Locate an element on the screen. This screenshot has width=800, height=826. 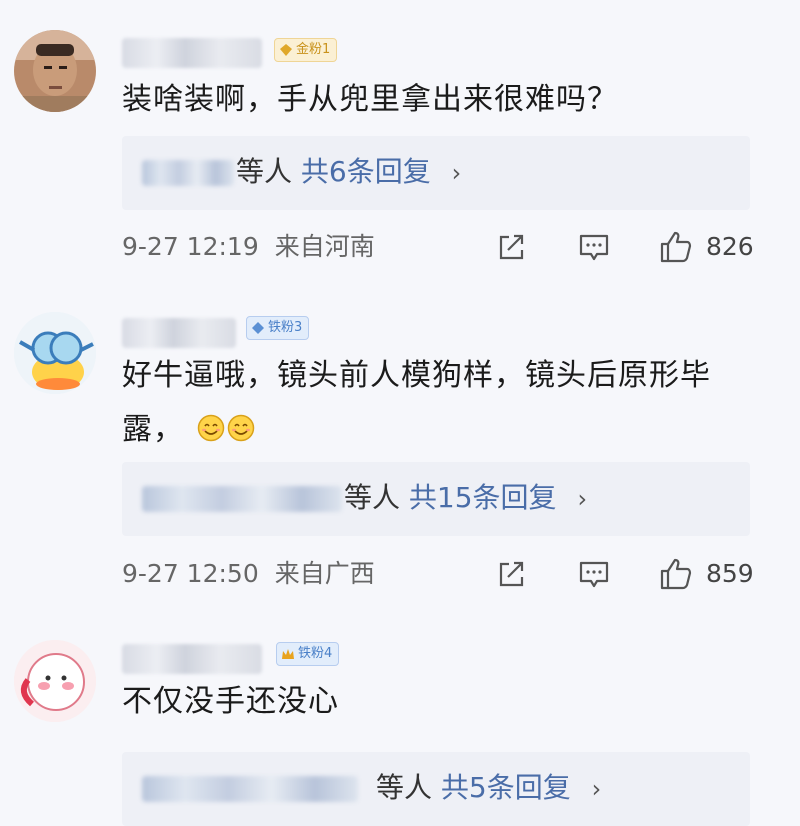
comment-text: 好牛逼哦，镜头前人模狗样，镜头后原形毕 露， is located at coordinates (441, 403).